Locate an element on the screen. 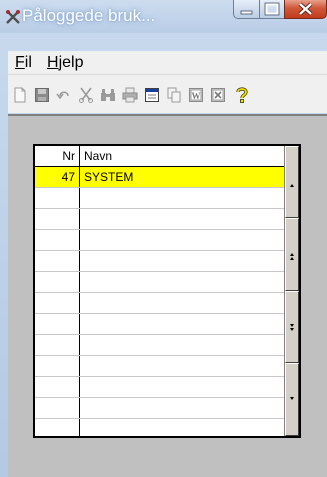 The image size is (327, 477). page-down-icon is located at coordinates (292, 327).